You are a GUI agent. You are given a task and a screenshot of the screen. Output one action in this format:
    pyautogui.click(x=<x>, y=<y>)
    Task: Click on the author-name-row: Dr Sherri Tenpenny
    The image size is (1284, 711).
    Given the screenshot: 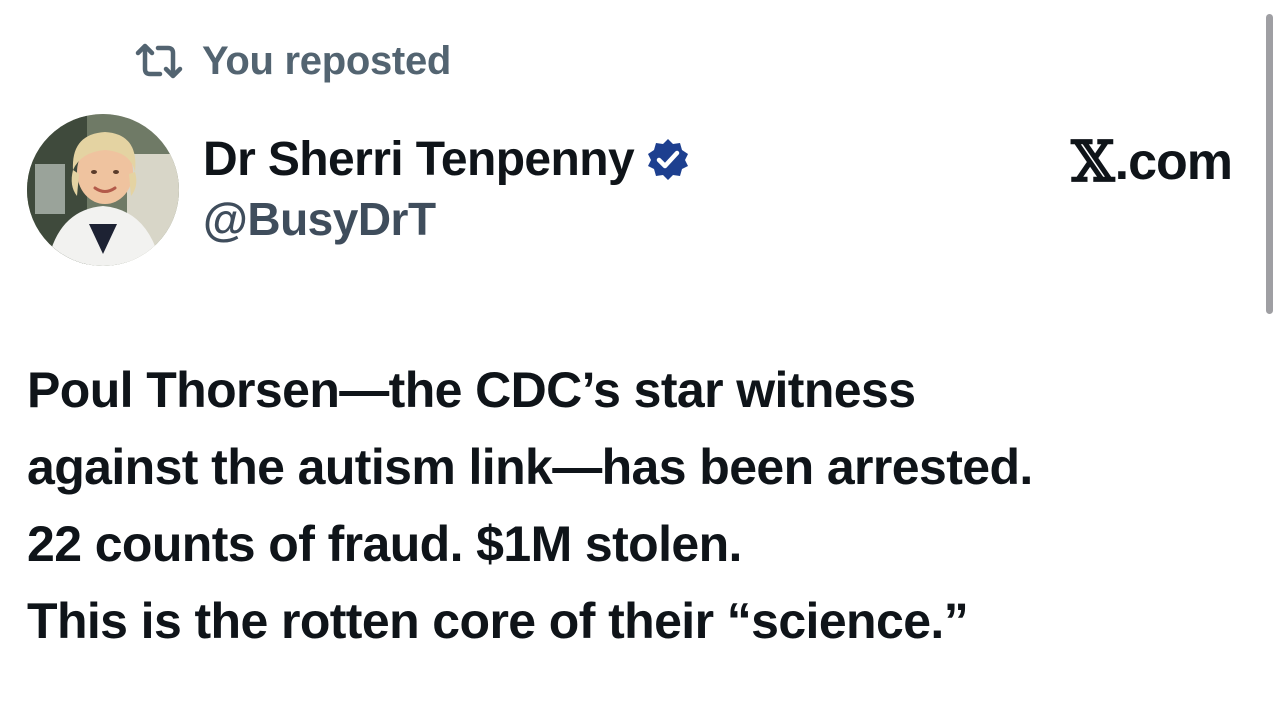 What is the action you would take?
    pyautogui.click(x=446, y=159)
    